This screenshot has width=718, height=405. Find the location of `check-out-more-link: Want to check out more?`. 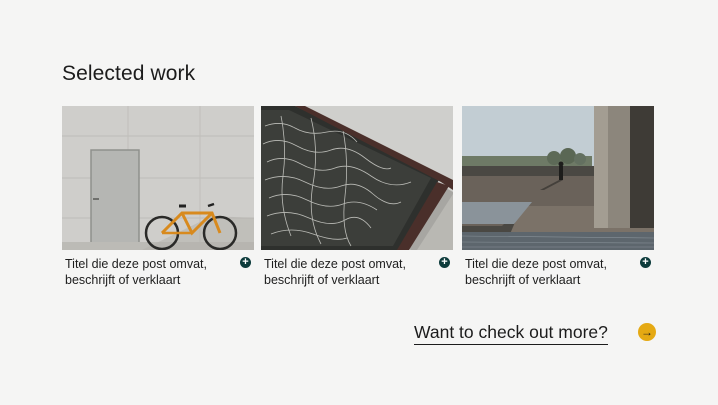

check-out-more-link: Want to check out more? is located at coordinates (511, 333).